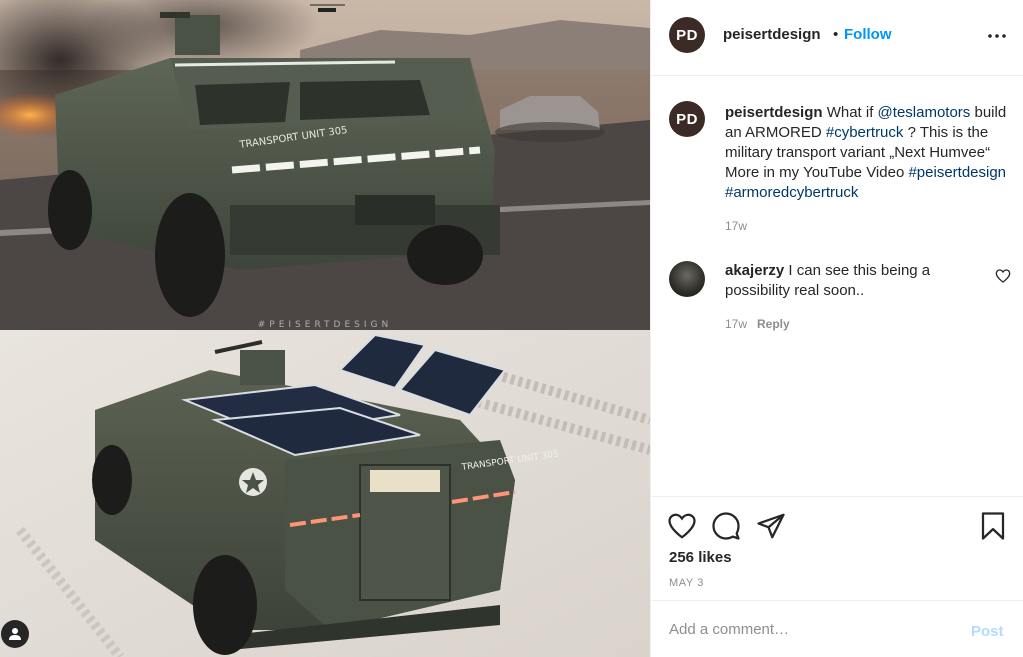 This screenshot has height=657, width=1023. I want to click on more-options-button, so click(997, 36).